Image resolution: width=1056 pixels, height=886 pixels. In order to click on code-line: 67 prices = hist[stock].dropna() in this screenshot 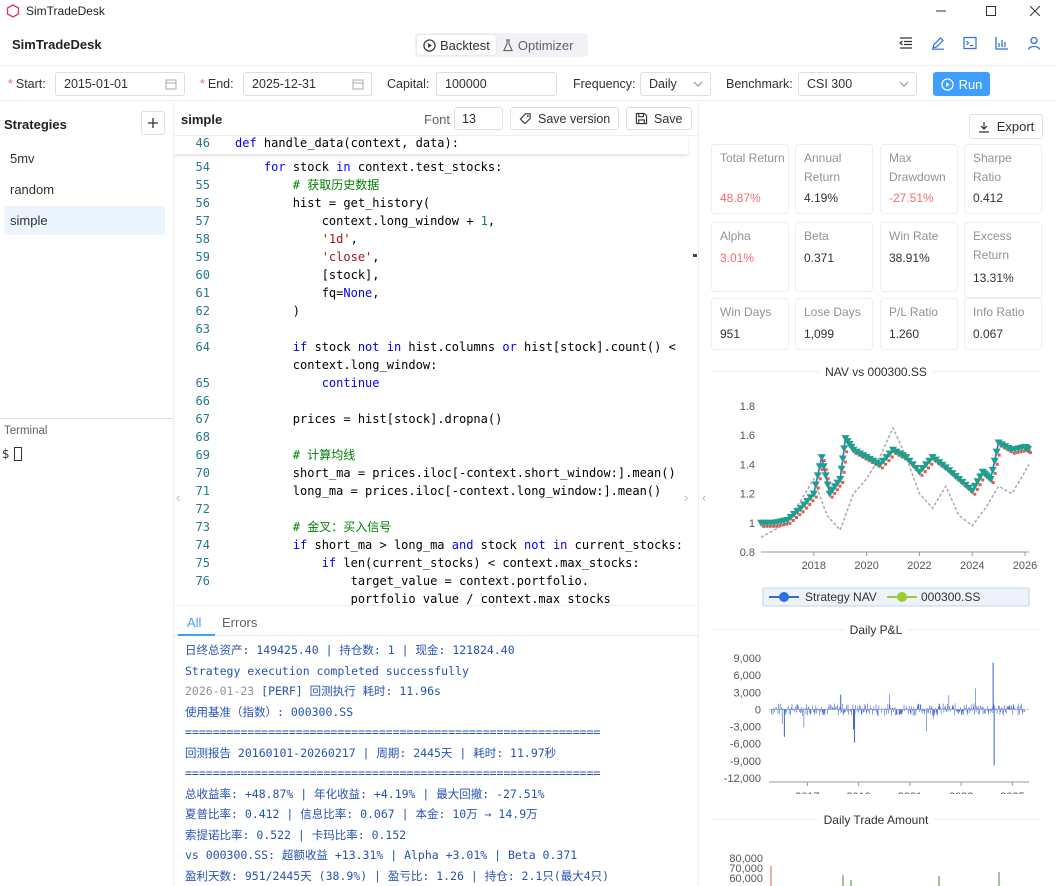, I will do `click(429, 419)`.